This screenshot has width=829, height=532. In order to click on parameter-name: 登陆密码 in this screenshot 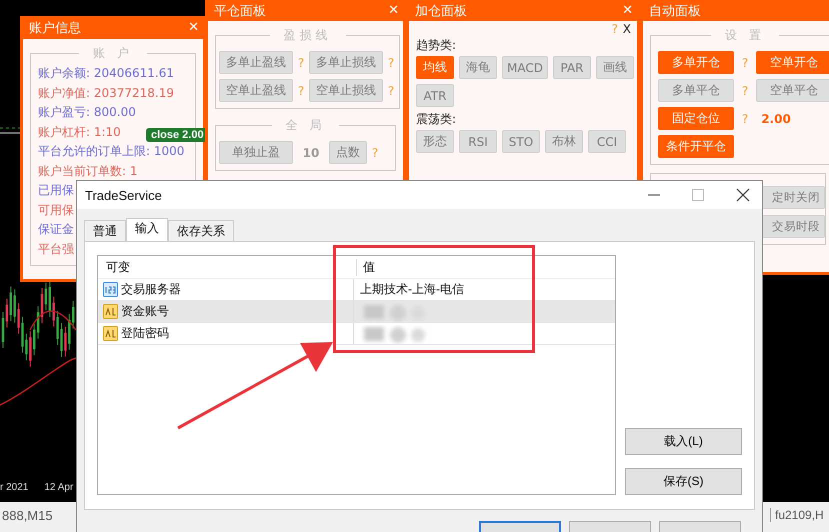, I will do `click(145, 333)`.